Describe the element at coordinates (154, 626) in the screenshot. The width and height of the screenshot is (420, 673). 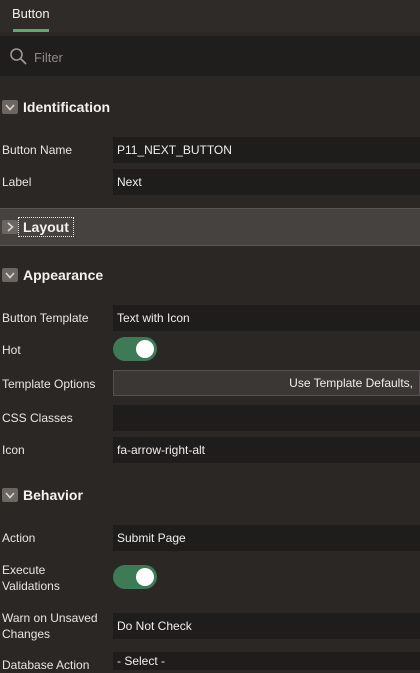
I see `warn-unsaved-value: Do Not Check` at that location.